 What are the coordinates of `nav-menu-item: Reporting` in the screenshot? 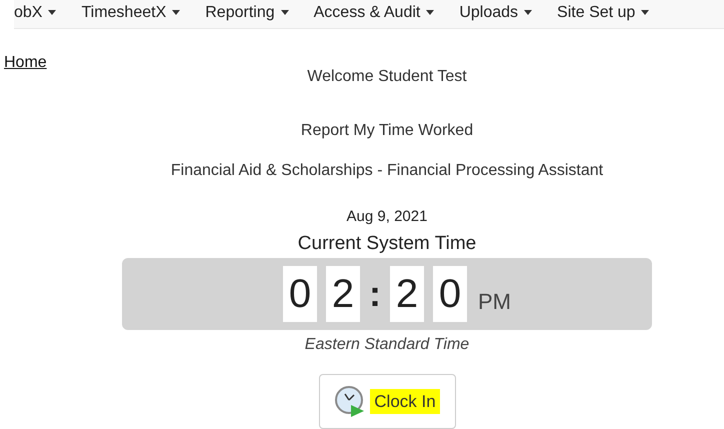 It's located at (247, 12).